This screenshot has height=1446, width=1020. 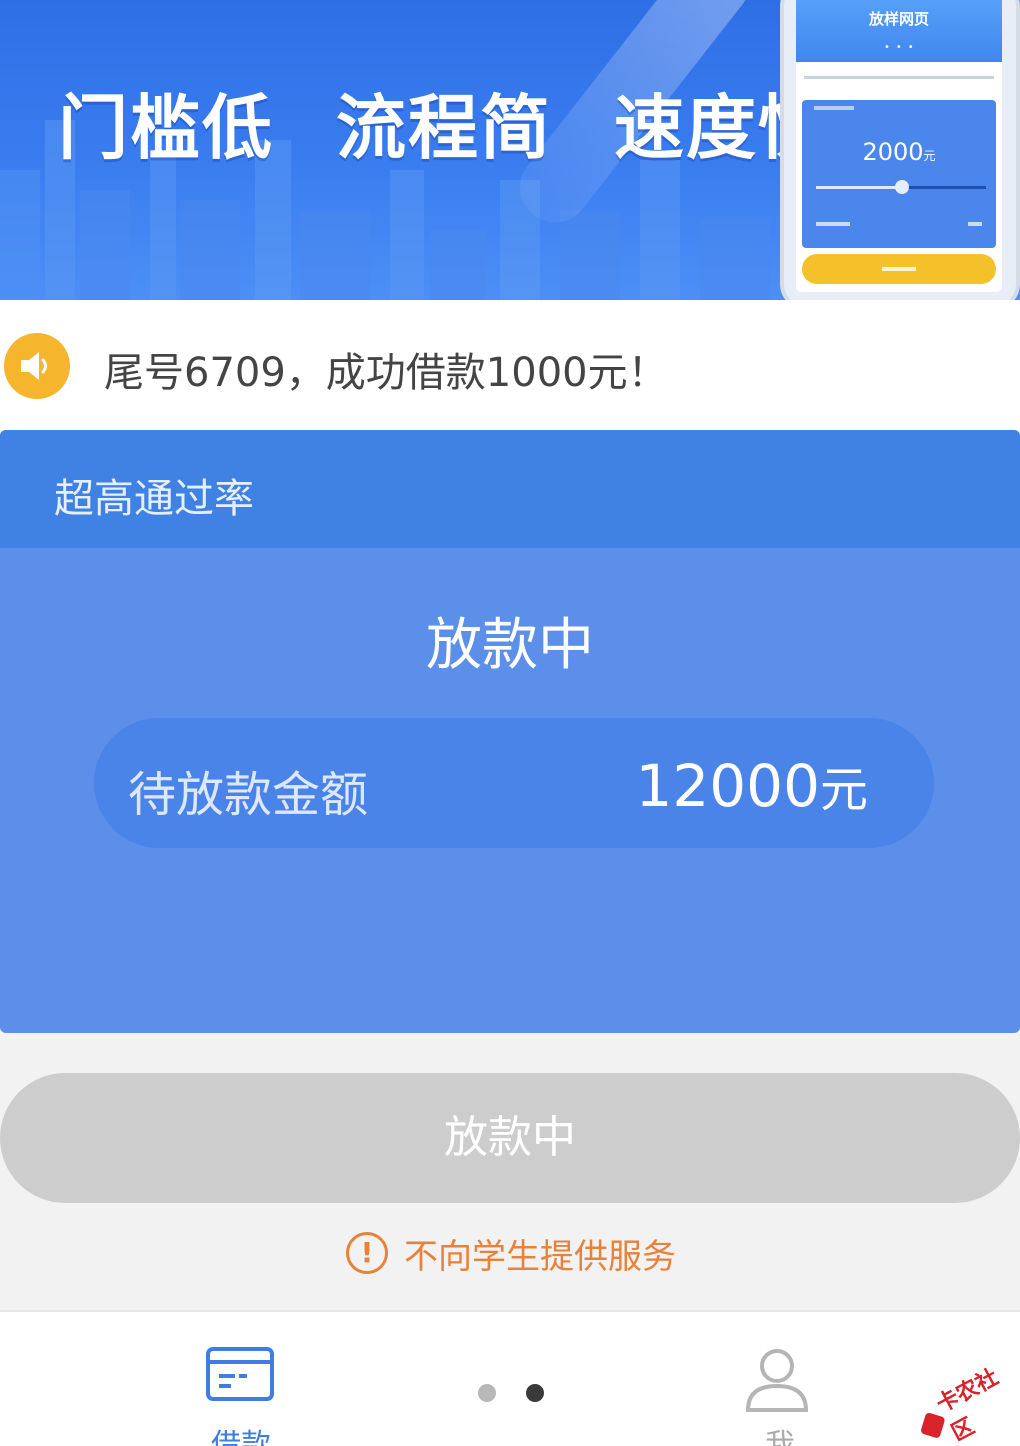 What do you see at coordinates (386, 373) in the screenshot?
I see `loan-success-notice: 尾号6709，成功借款1000元！` at bounding box center [386, 373].